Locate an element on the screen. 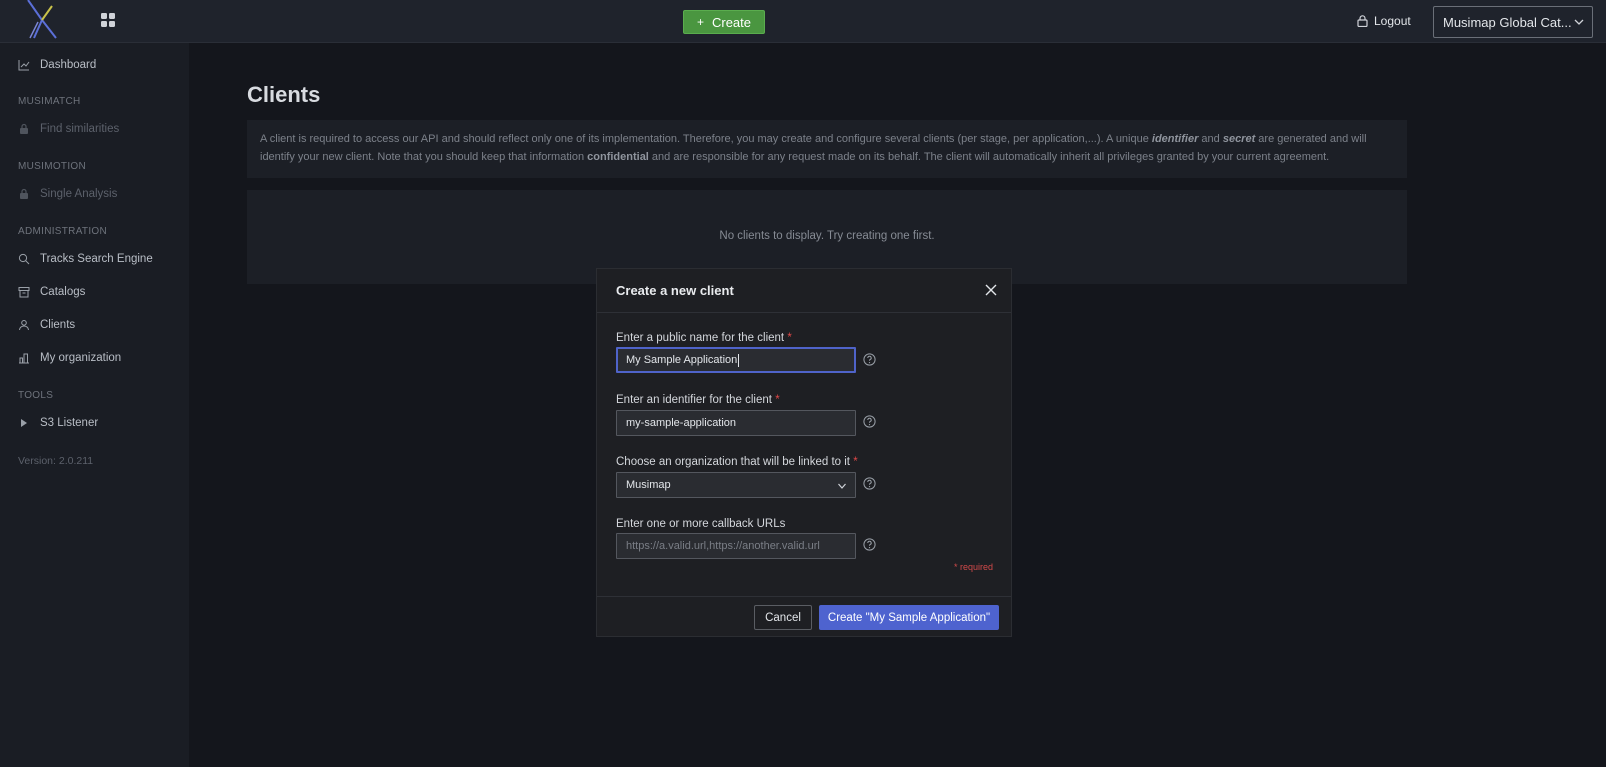 This screenshot has height=767, width=1606. apps-grid-icon is located at coordinates (108, 20).